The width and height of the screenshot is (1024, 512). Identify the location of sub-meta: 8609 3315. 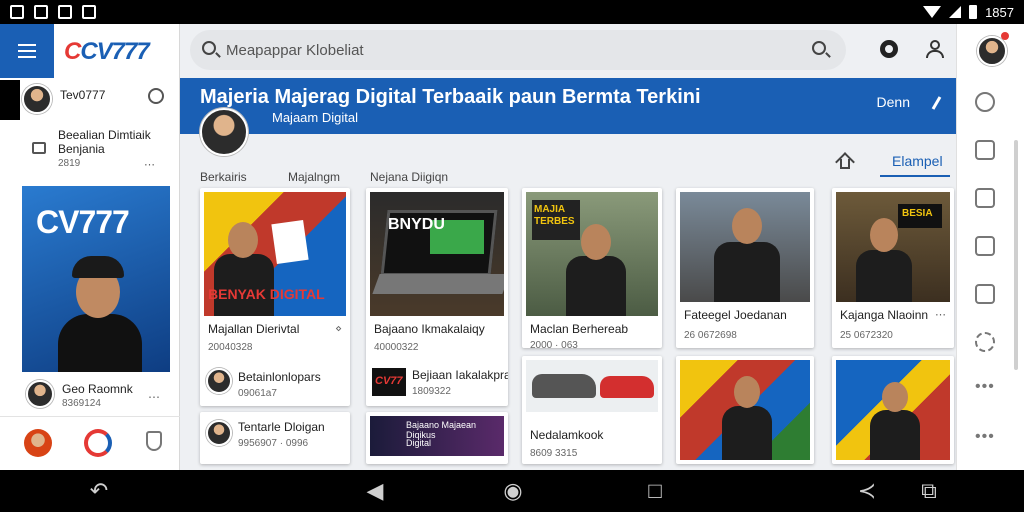
(554, 453).